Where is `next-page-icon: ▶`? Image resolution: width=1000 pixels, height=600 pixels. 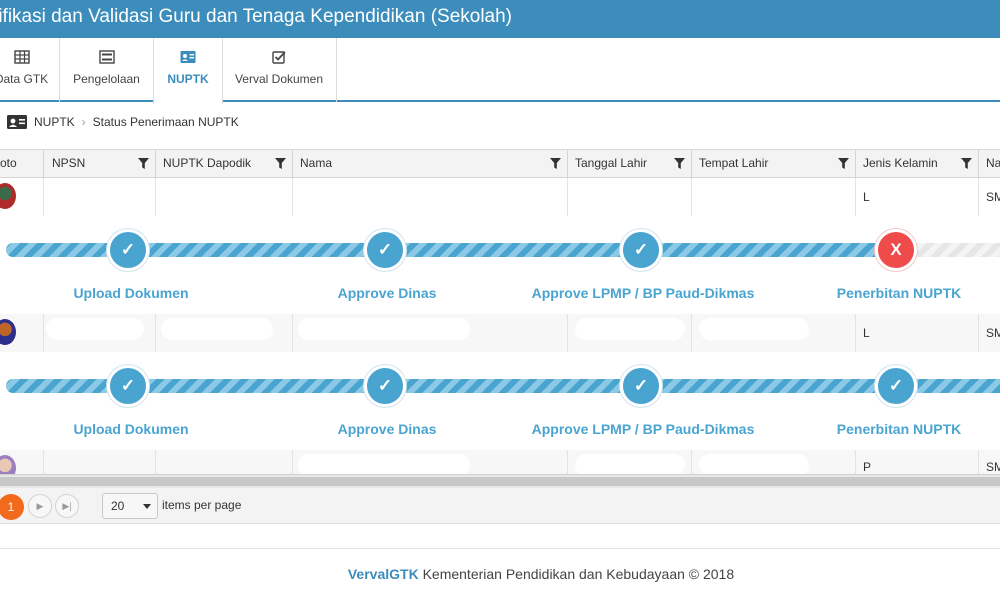
next-page-icon: ▶ is located at coordinates (40, 506).